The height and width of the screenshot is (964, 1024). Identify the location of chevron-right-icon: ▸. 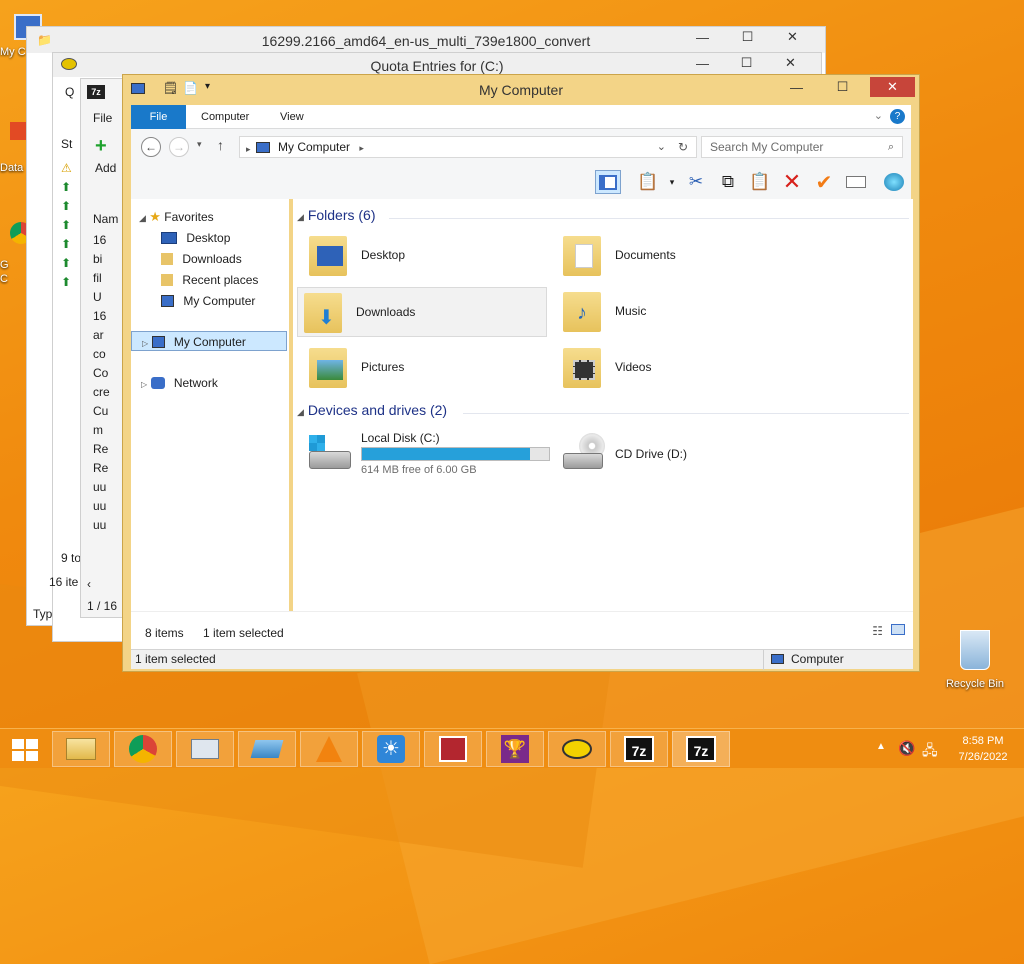
(361, 148).